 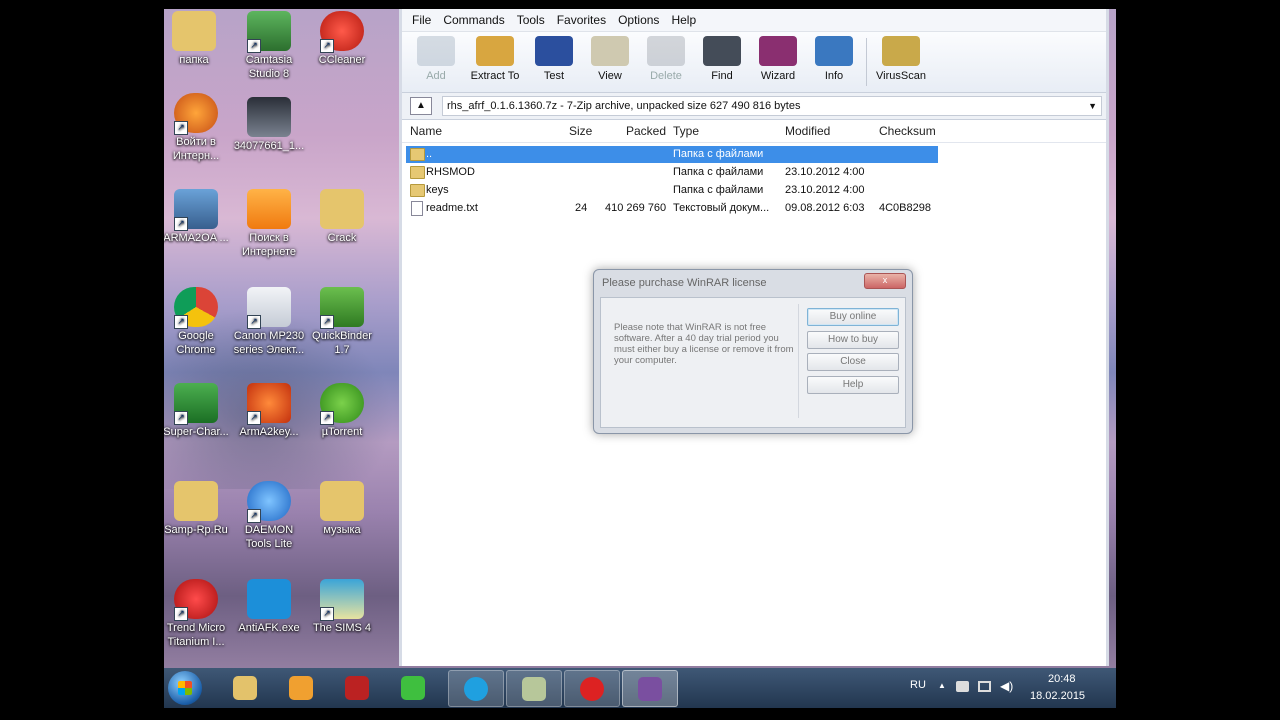 I want to click on system-tray: RU ▲ ◀) 20:48 18.02.2015, so click(x=1008, y=688).